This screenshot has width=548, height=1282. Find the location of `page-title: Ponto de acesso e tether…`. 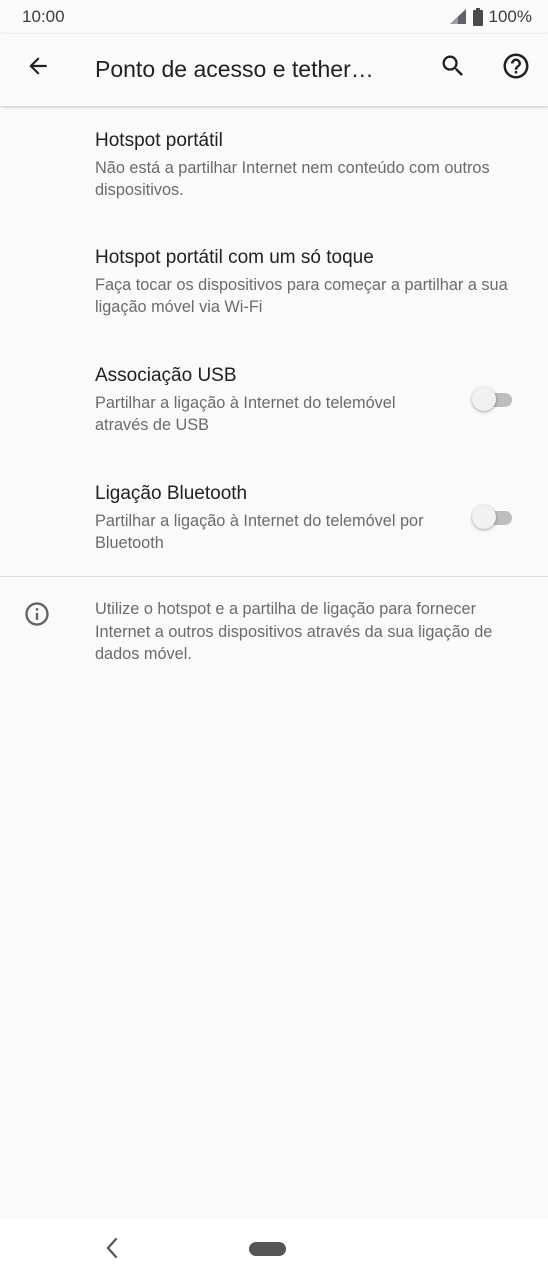

page-title: Ponto de acesso e tether… is located at coordinates (234, 69).